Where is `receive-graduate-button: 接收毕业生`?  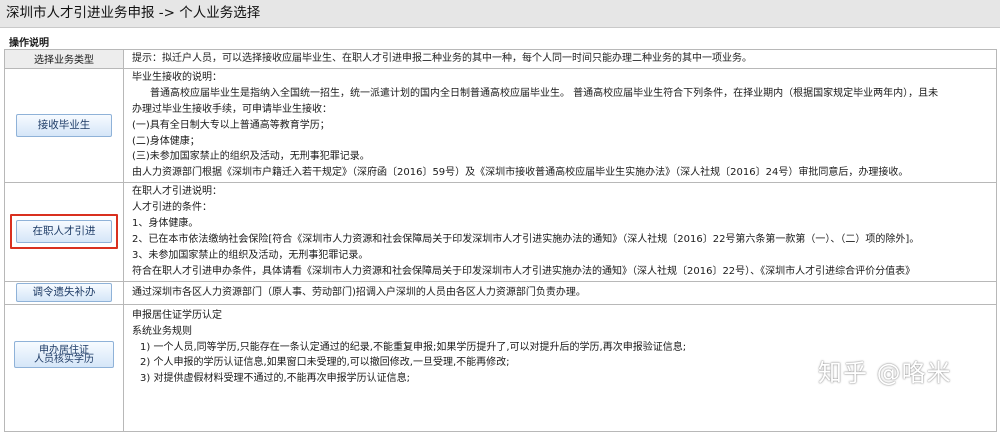 receive-graduate-button: 接收毕业生 is located at coordinates (64, 126).